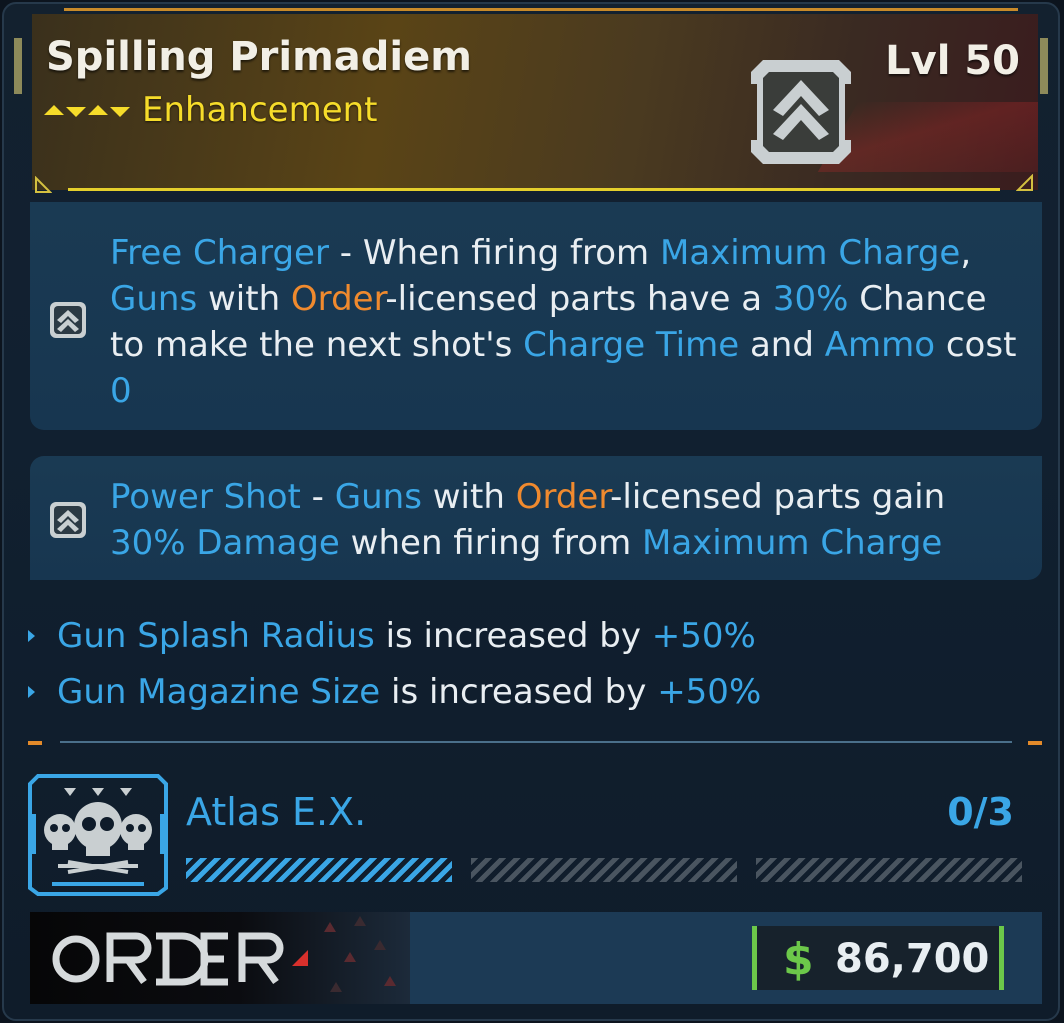 The image size is (1064, 1023). Describe the element at coordinates (1024, 182) in the screenshot. I see `header-corner-right-icon` at that location.